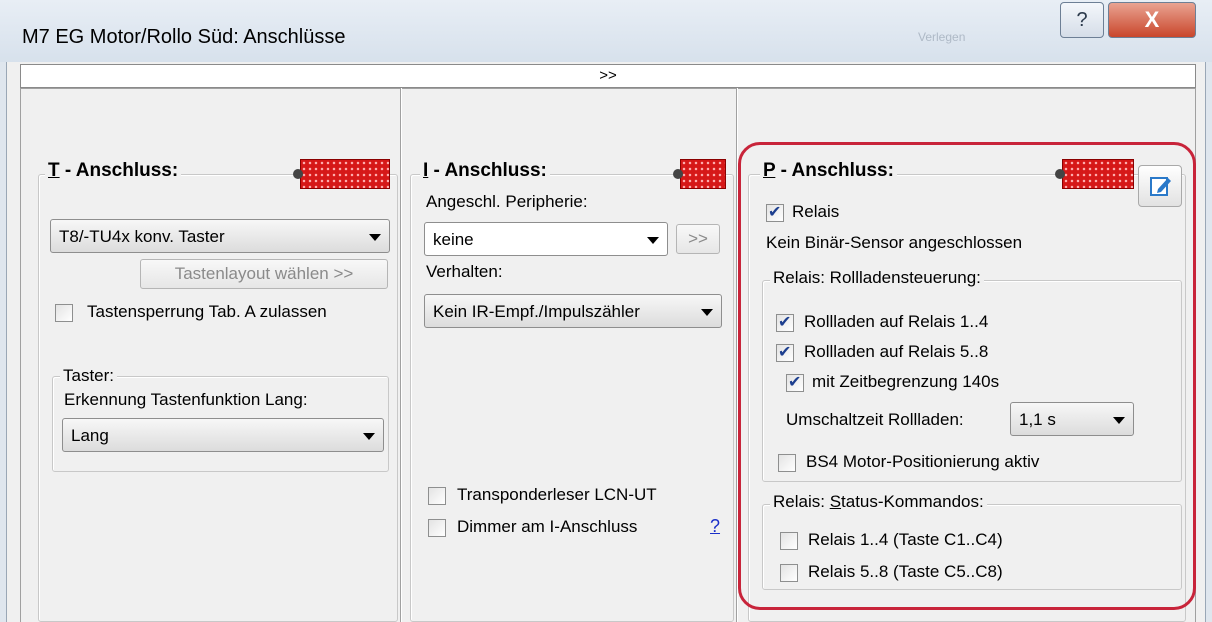  I want to click on peripherie-select-value: keine, so click(453, 239).